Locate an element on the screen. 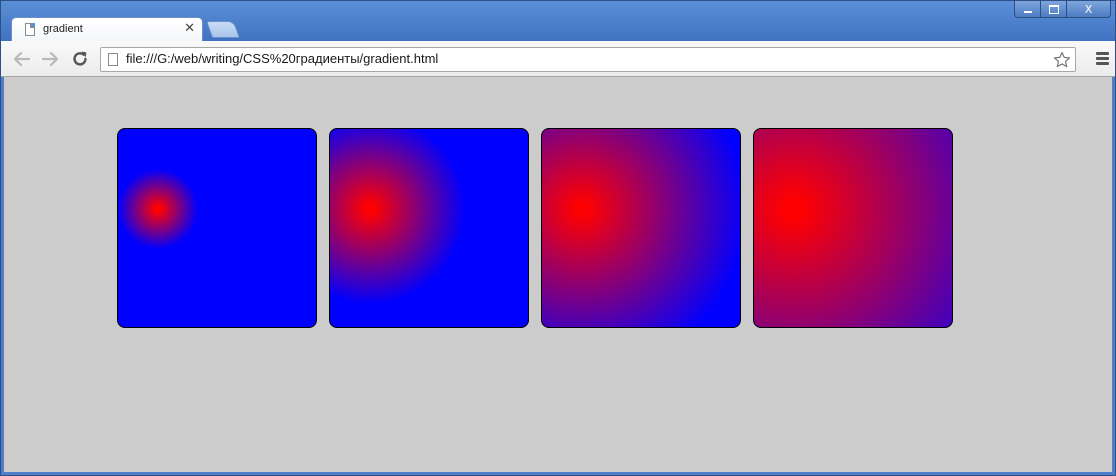  maximize-icon is located at coordinates (1053, 9).